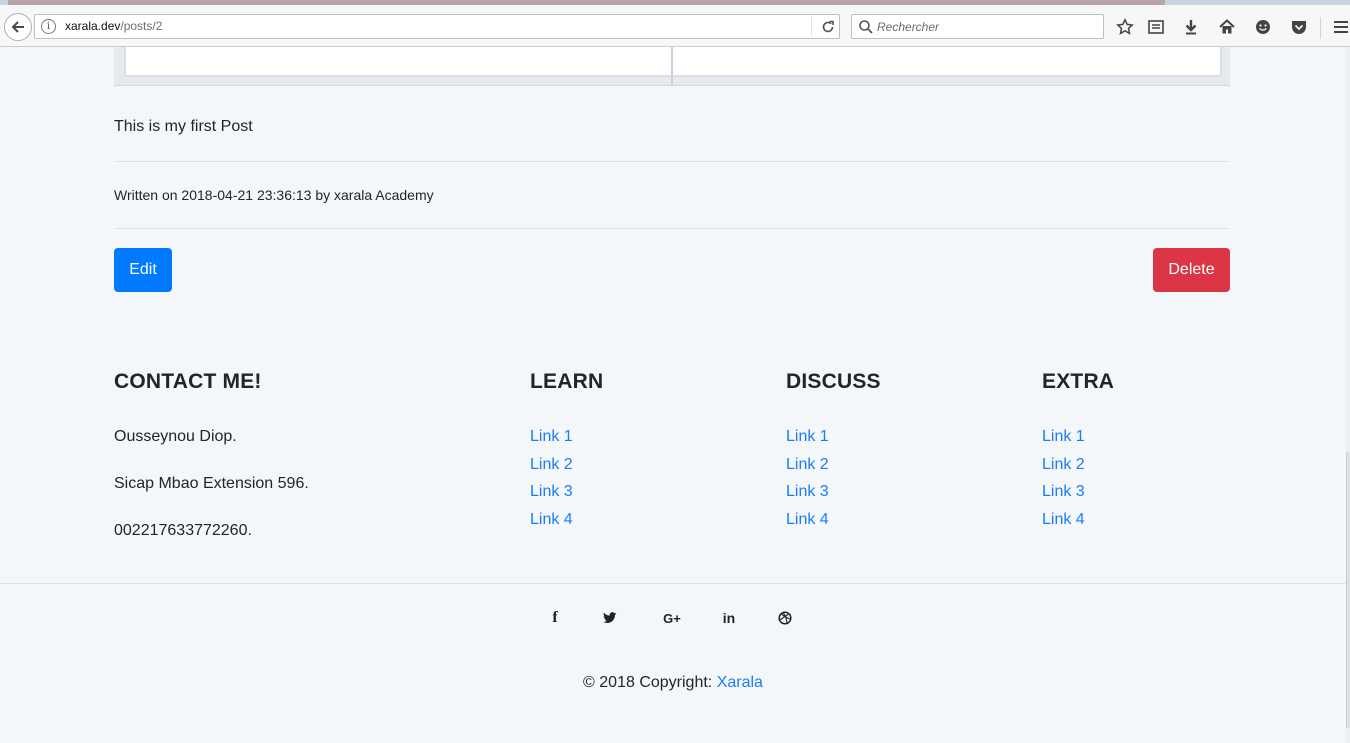 Image resolution: width=1350 pixels, height=743 pixels. I want to click on toolbar-separator, so click(1320, 28).